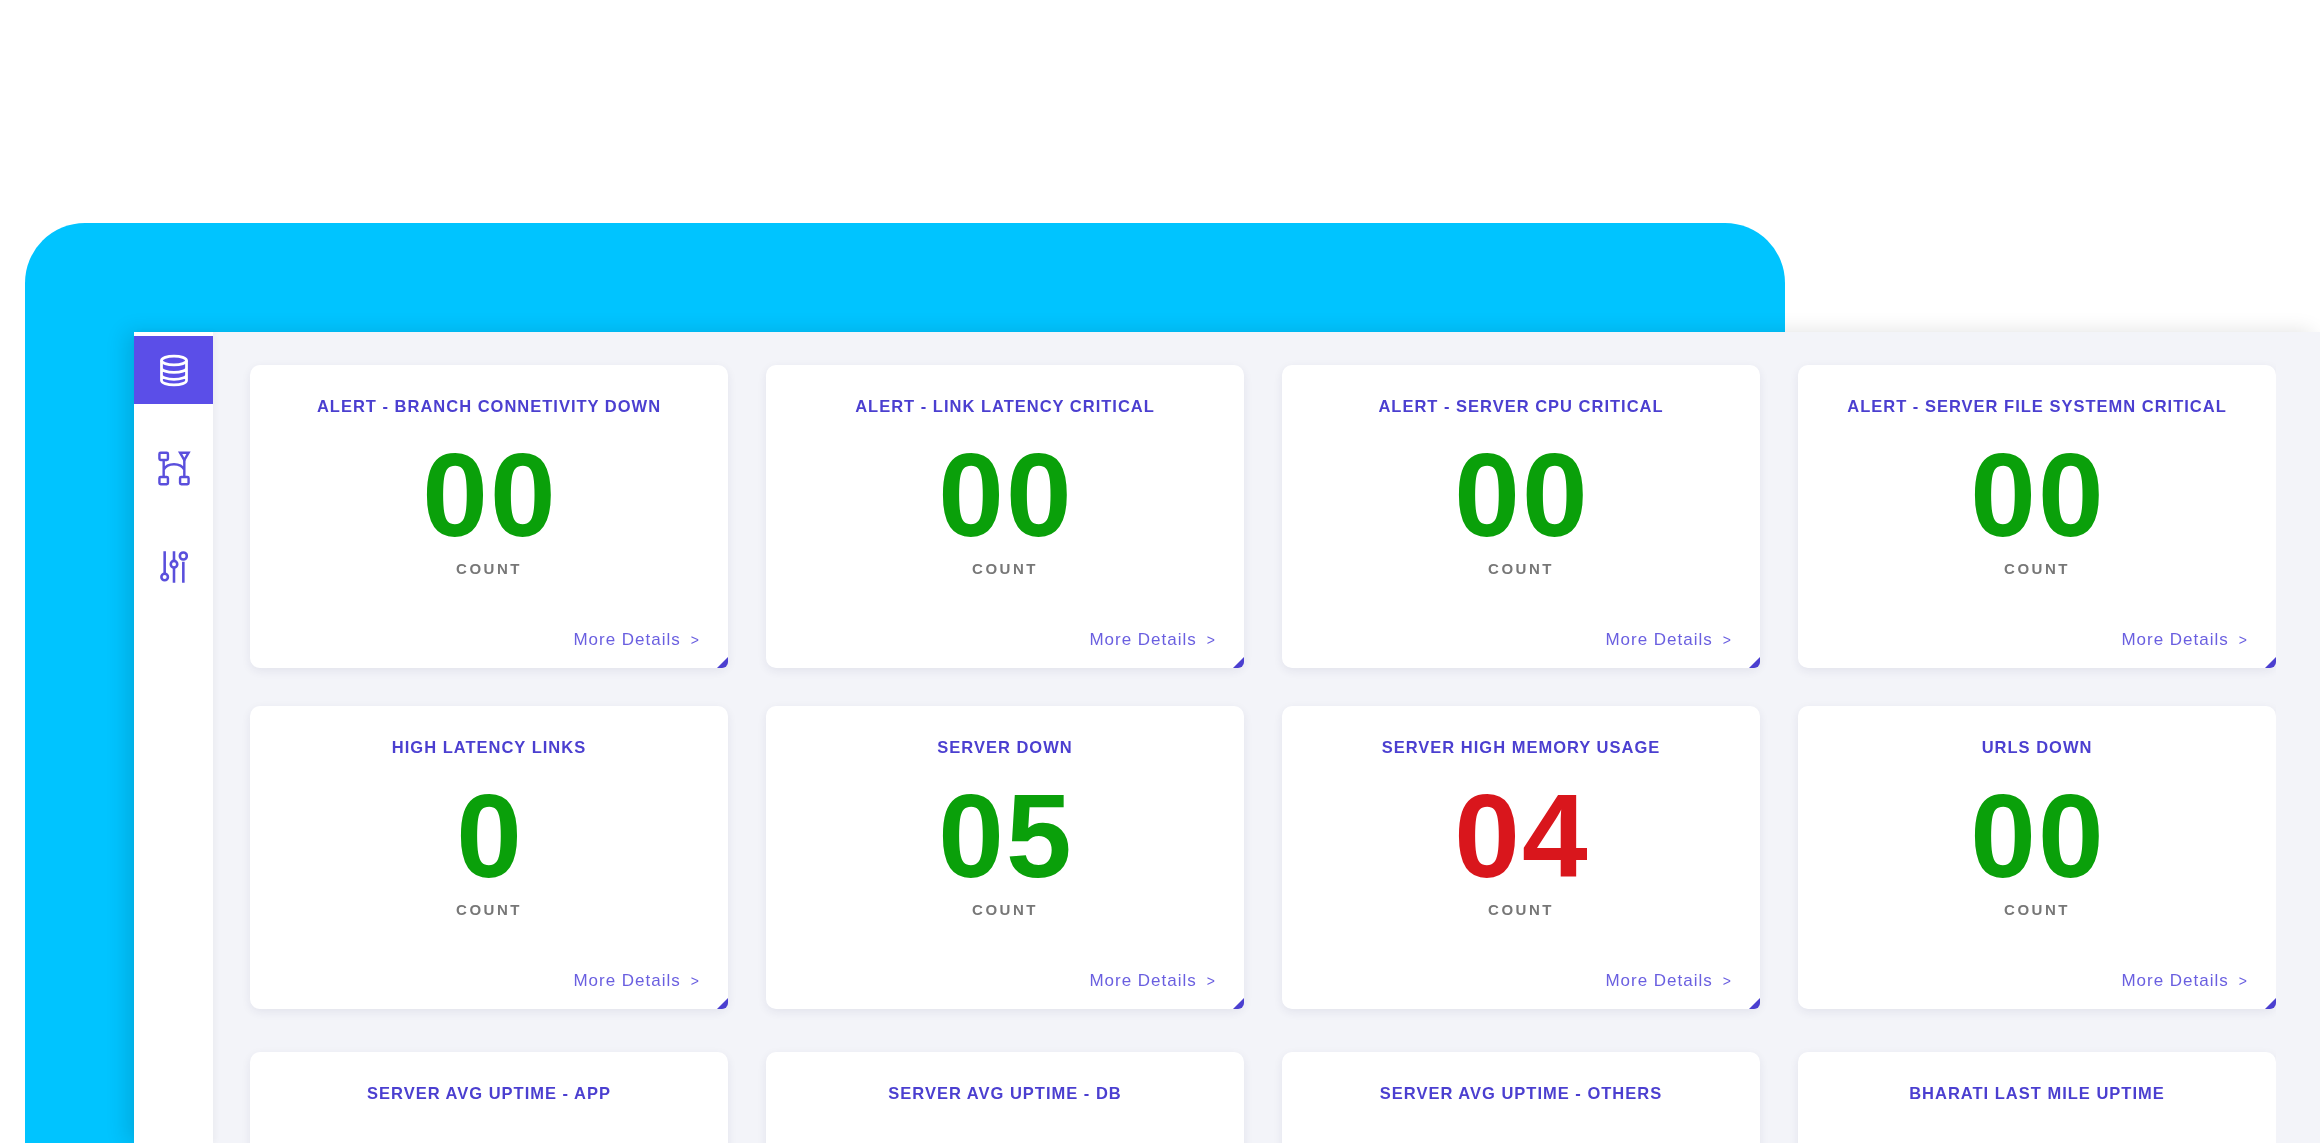 The height and width of the screenshot is (1143, 2320). What do you see at coordinates (1005, 1093) in the screenshot?
I see `card-title: SERVER AVG UPTIME - DB` at bounding box center [1005, 1093].